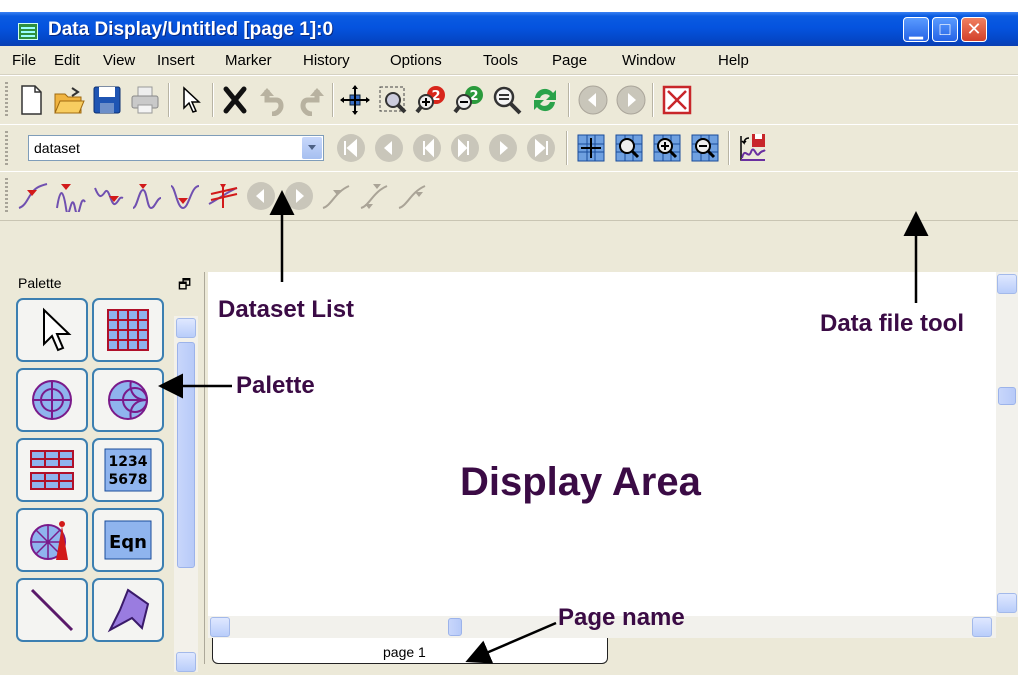  I want to click on annotation-palette: Palette, so click(275, 385).